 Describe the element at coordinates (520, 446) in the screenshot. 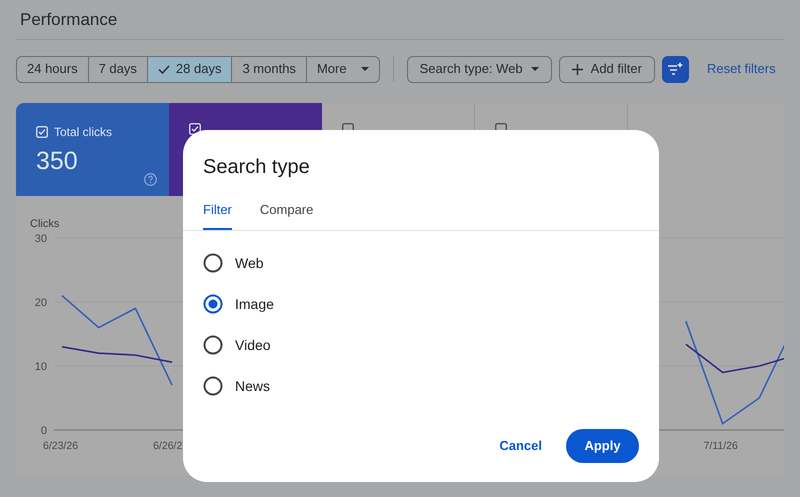

I see `cancel-button: Cancel` at that location.